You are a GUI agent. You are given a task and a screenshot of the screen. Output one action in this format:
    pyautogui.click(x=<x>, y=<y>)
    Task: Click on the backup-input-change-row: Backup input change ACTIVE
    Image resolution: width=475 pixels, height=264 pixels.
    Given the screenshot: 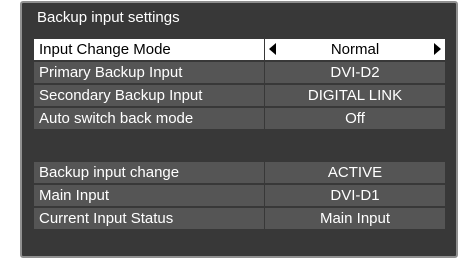 What is the action you would take?
    pyautogui.click(x=241, y=173)
    